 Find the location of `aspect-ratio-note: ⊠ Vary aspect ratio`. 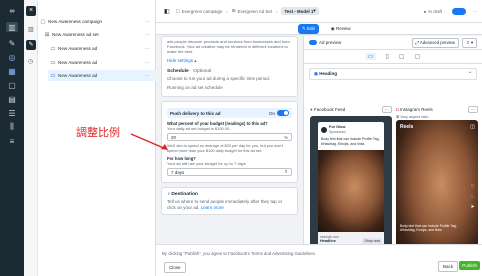

aspect-ratio-note: ⊠ Vary aspect ratio is located at coordinates (412, 117).